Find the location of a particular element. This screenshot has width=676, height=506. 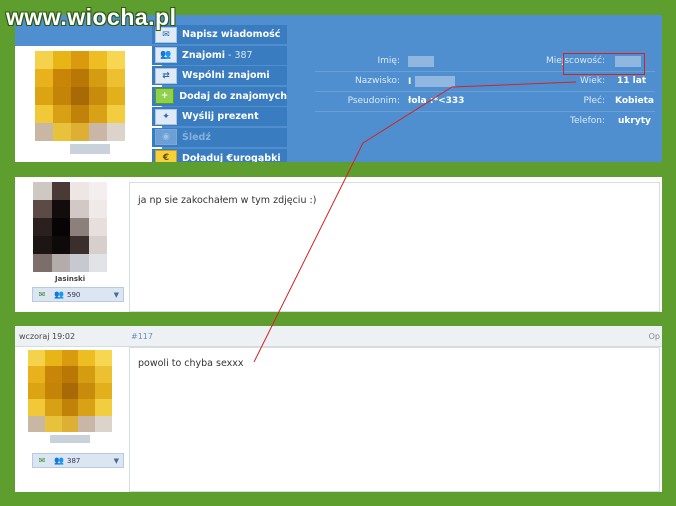

gift-icon: ✦ is located at coordinates (166, 116).